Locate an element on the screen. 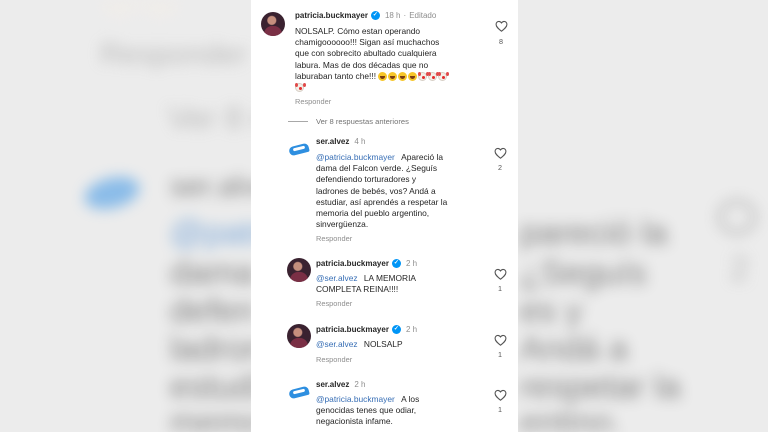 The image size is (768, 432). bg-right-line-1: ¿Seguís is located at coordinates (583, 273).